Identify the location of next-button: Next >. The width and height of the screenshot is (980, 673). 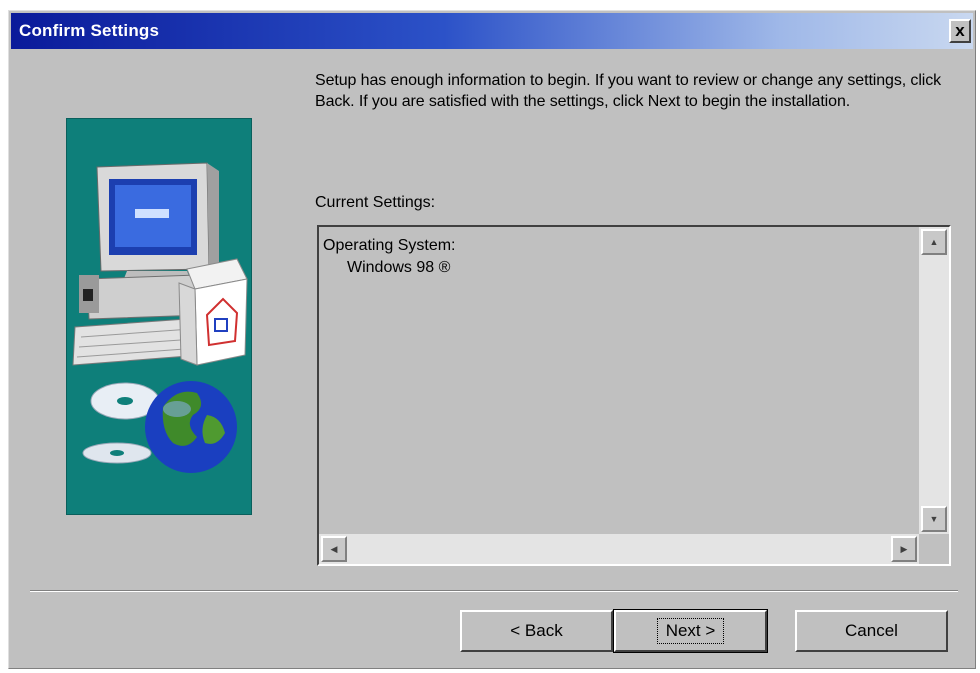
(690, 631).